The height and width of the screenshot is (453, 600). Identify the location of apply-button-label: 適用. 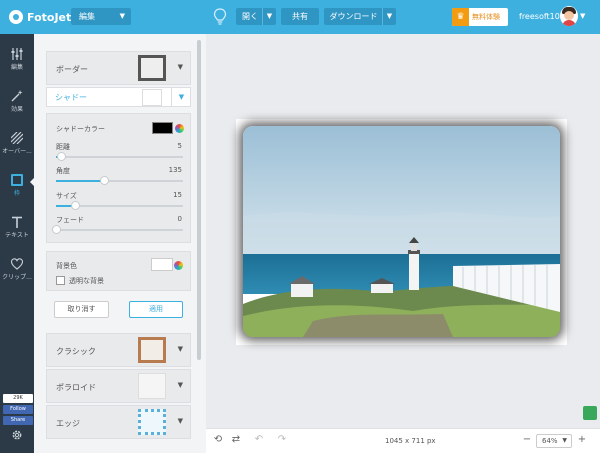
(156, 309).